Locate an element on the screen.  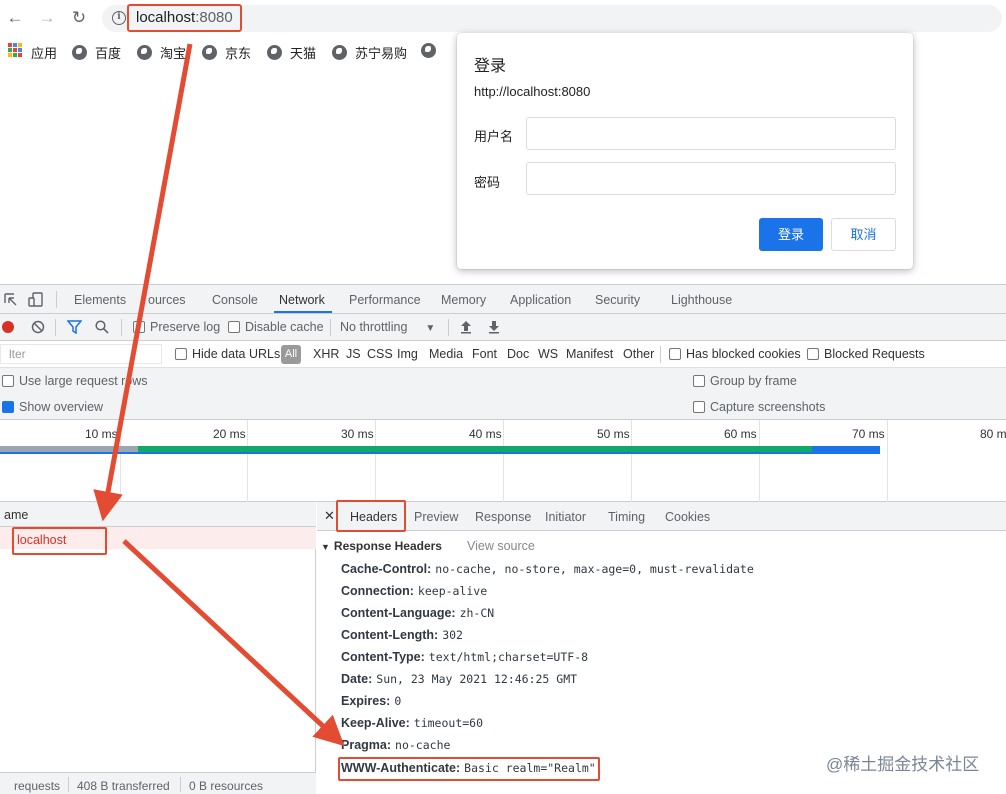
has-blocked-cookies-checkbox: Has blocked cookies is located at coordinates (735, 354).